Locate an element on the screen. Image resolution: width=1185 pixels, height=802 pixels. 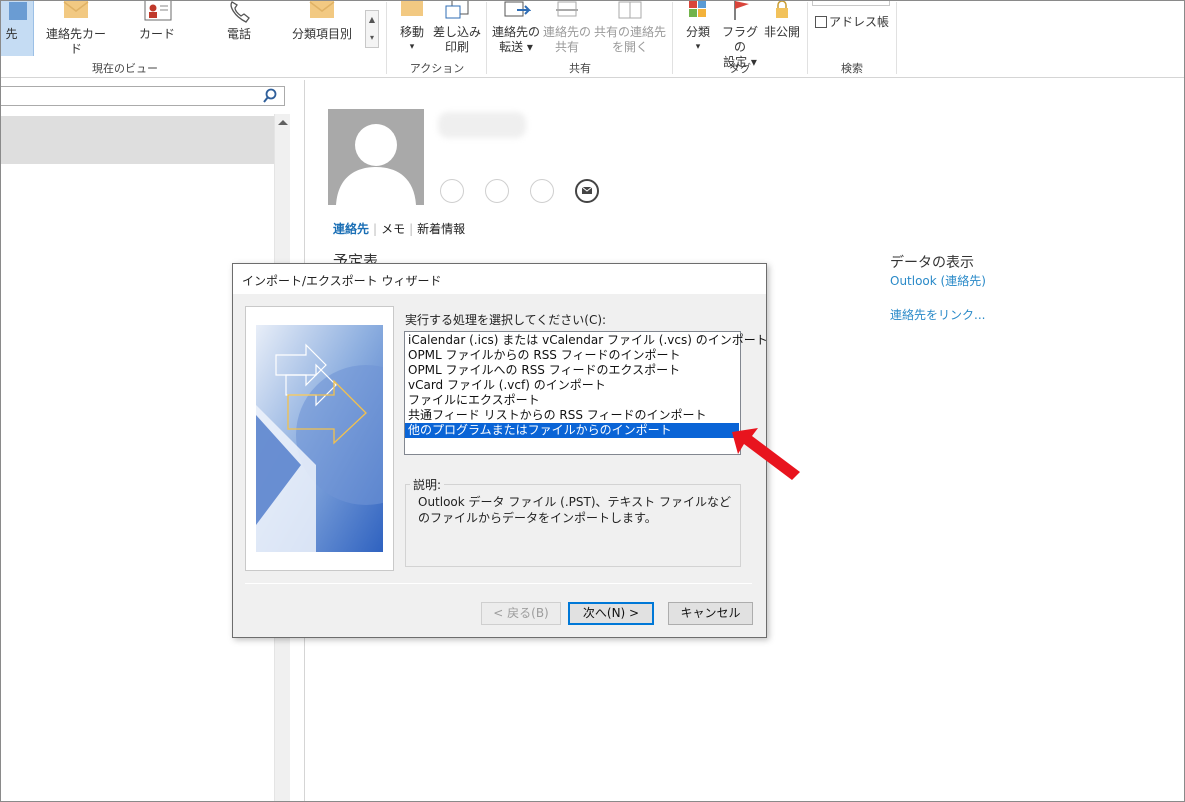
categorize-icon is located at coordinates (697, 8).